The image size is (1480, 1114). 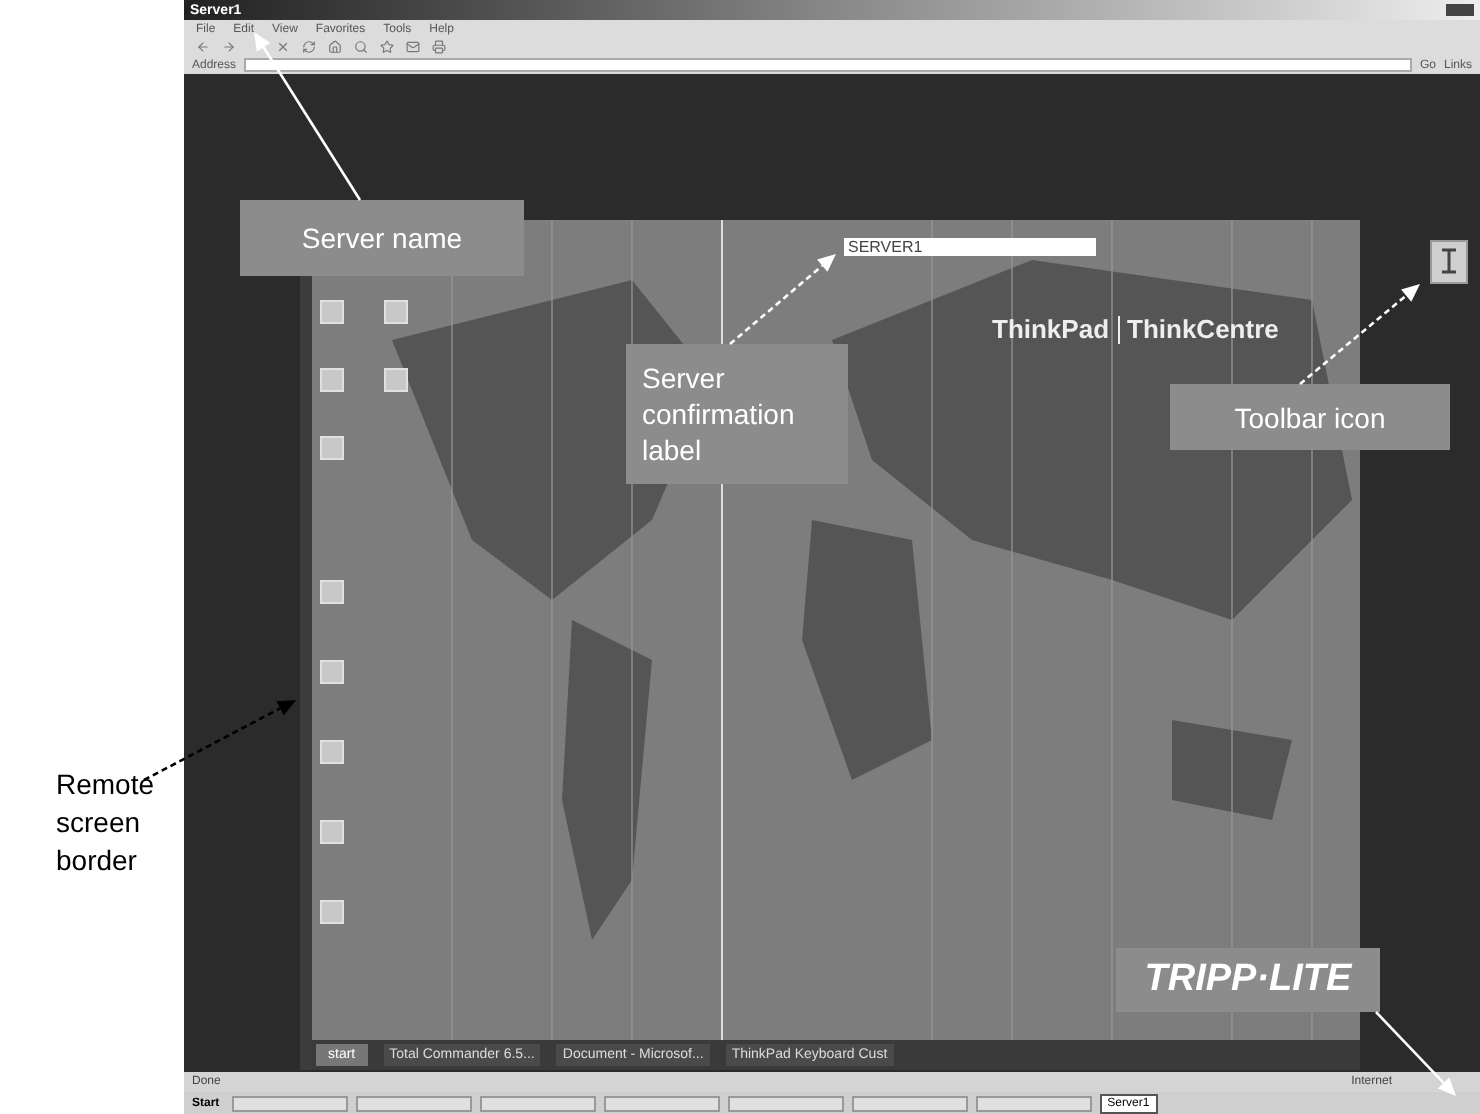 I want to click on address-field, so click(x=828, y=65).